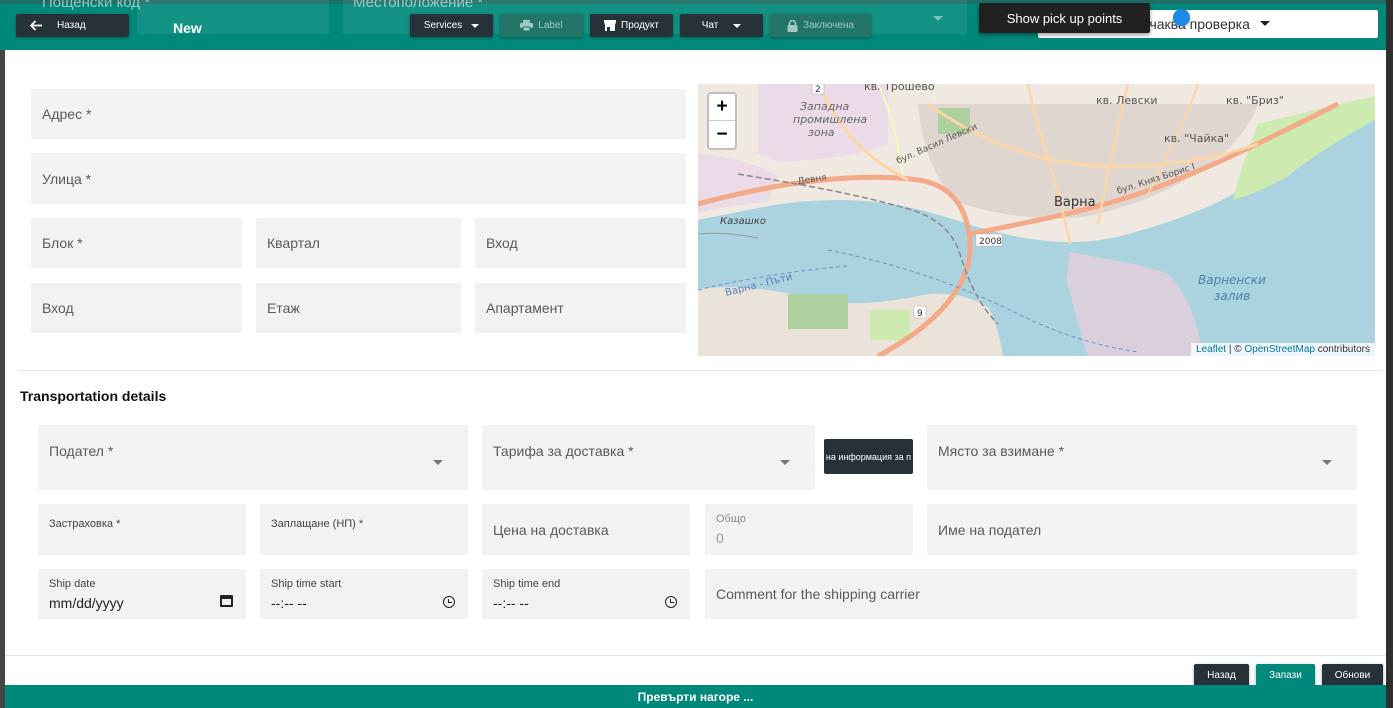  Describe the element at coordinates (527, 584) in the screenshot. I see `ship-time-end-label: Ship time end` at that location.